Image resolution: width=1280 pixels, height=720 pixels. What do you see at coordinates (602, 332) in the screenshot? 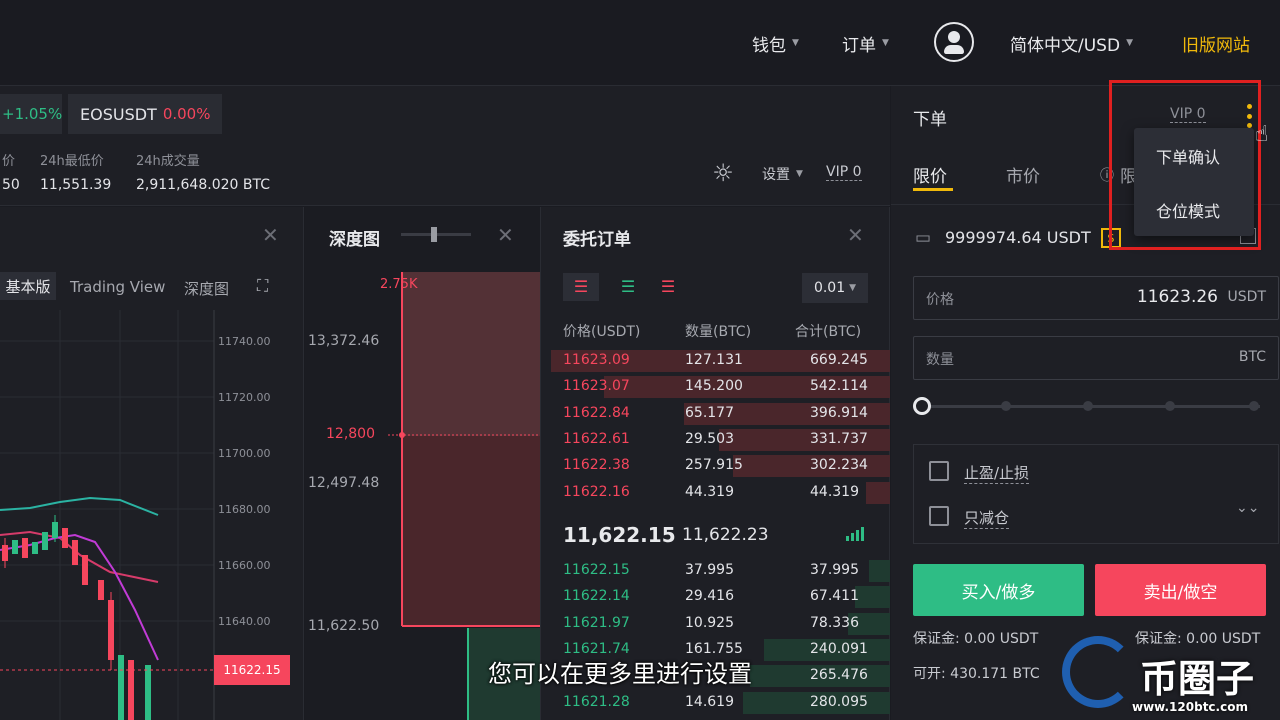
I see `col-header-price: 价格(USDT)` at bounding box center [602, 332].